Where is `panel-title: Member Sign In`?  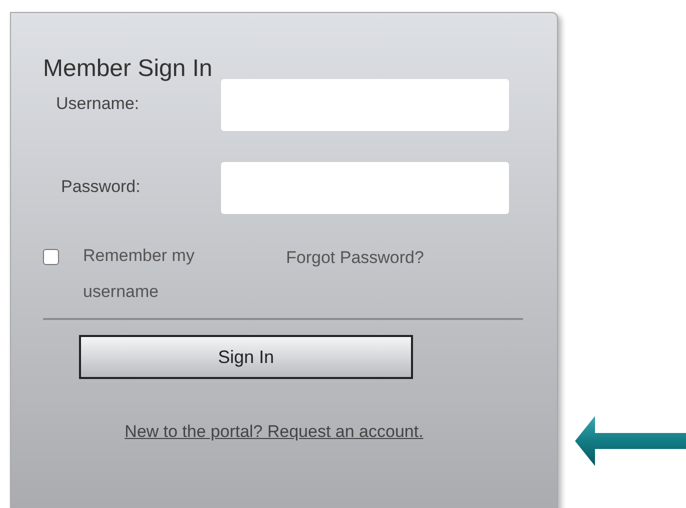
panel-title: Member Sign In is located at coordinates (128, 69).